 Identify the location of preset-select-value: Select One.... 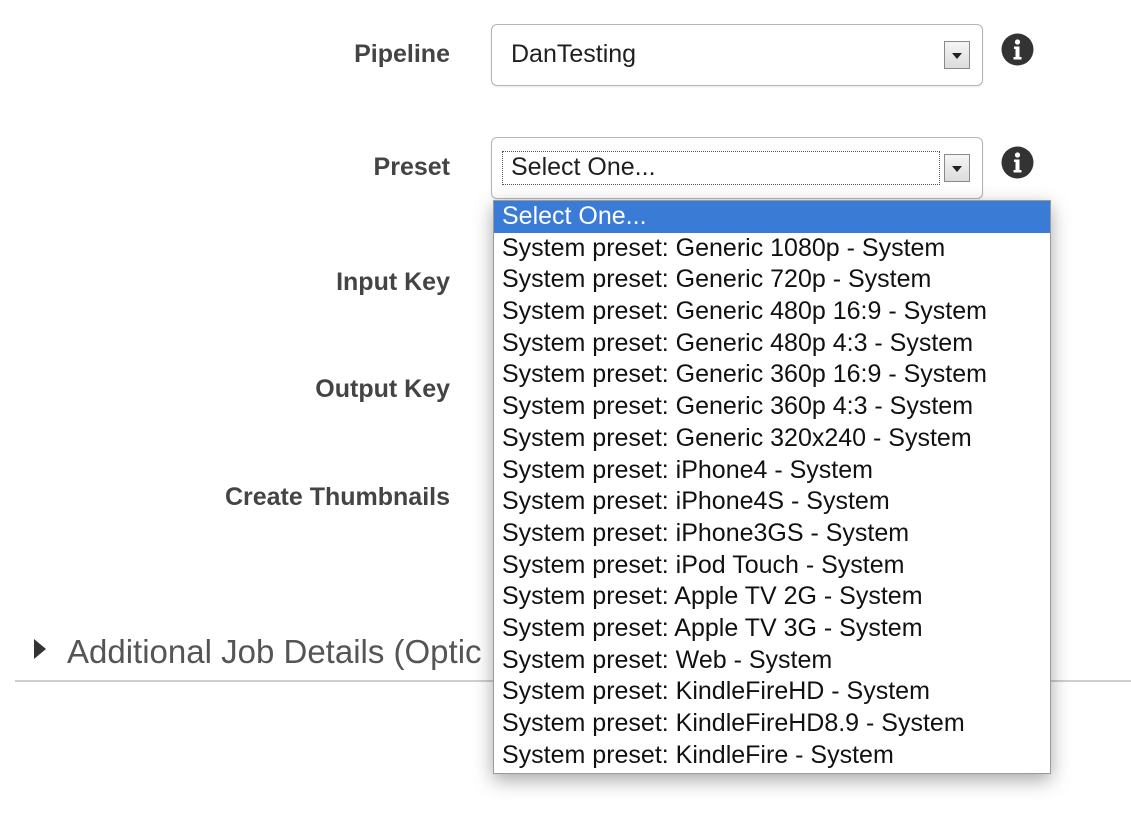
(583, 167).